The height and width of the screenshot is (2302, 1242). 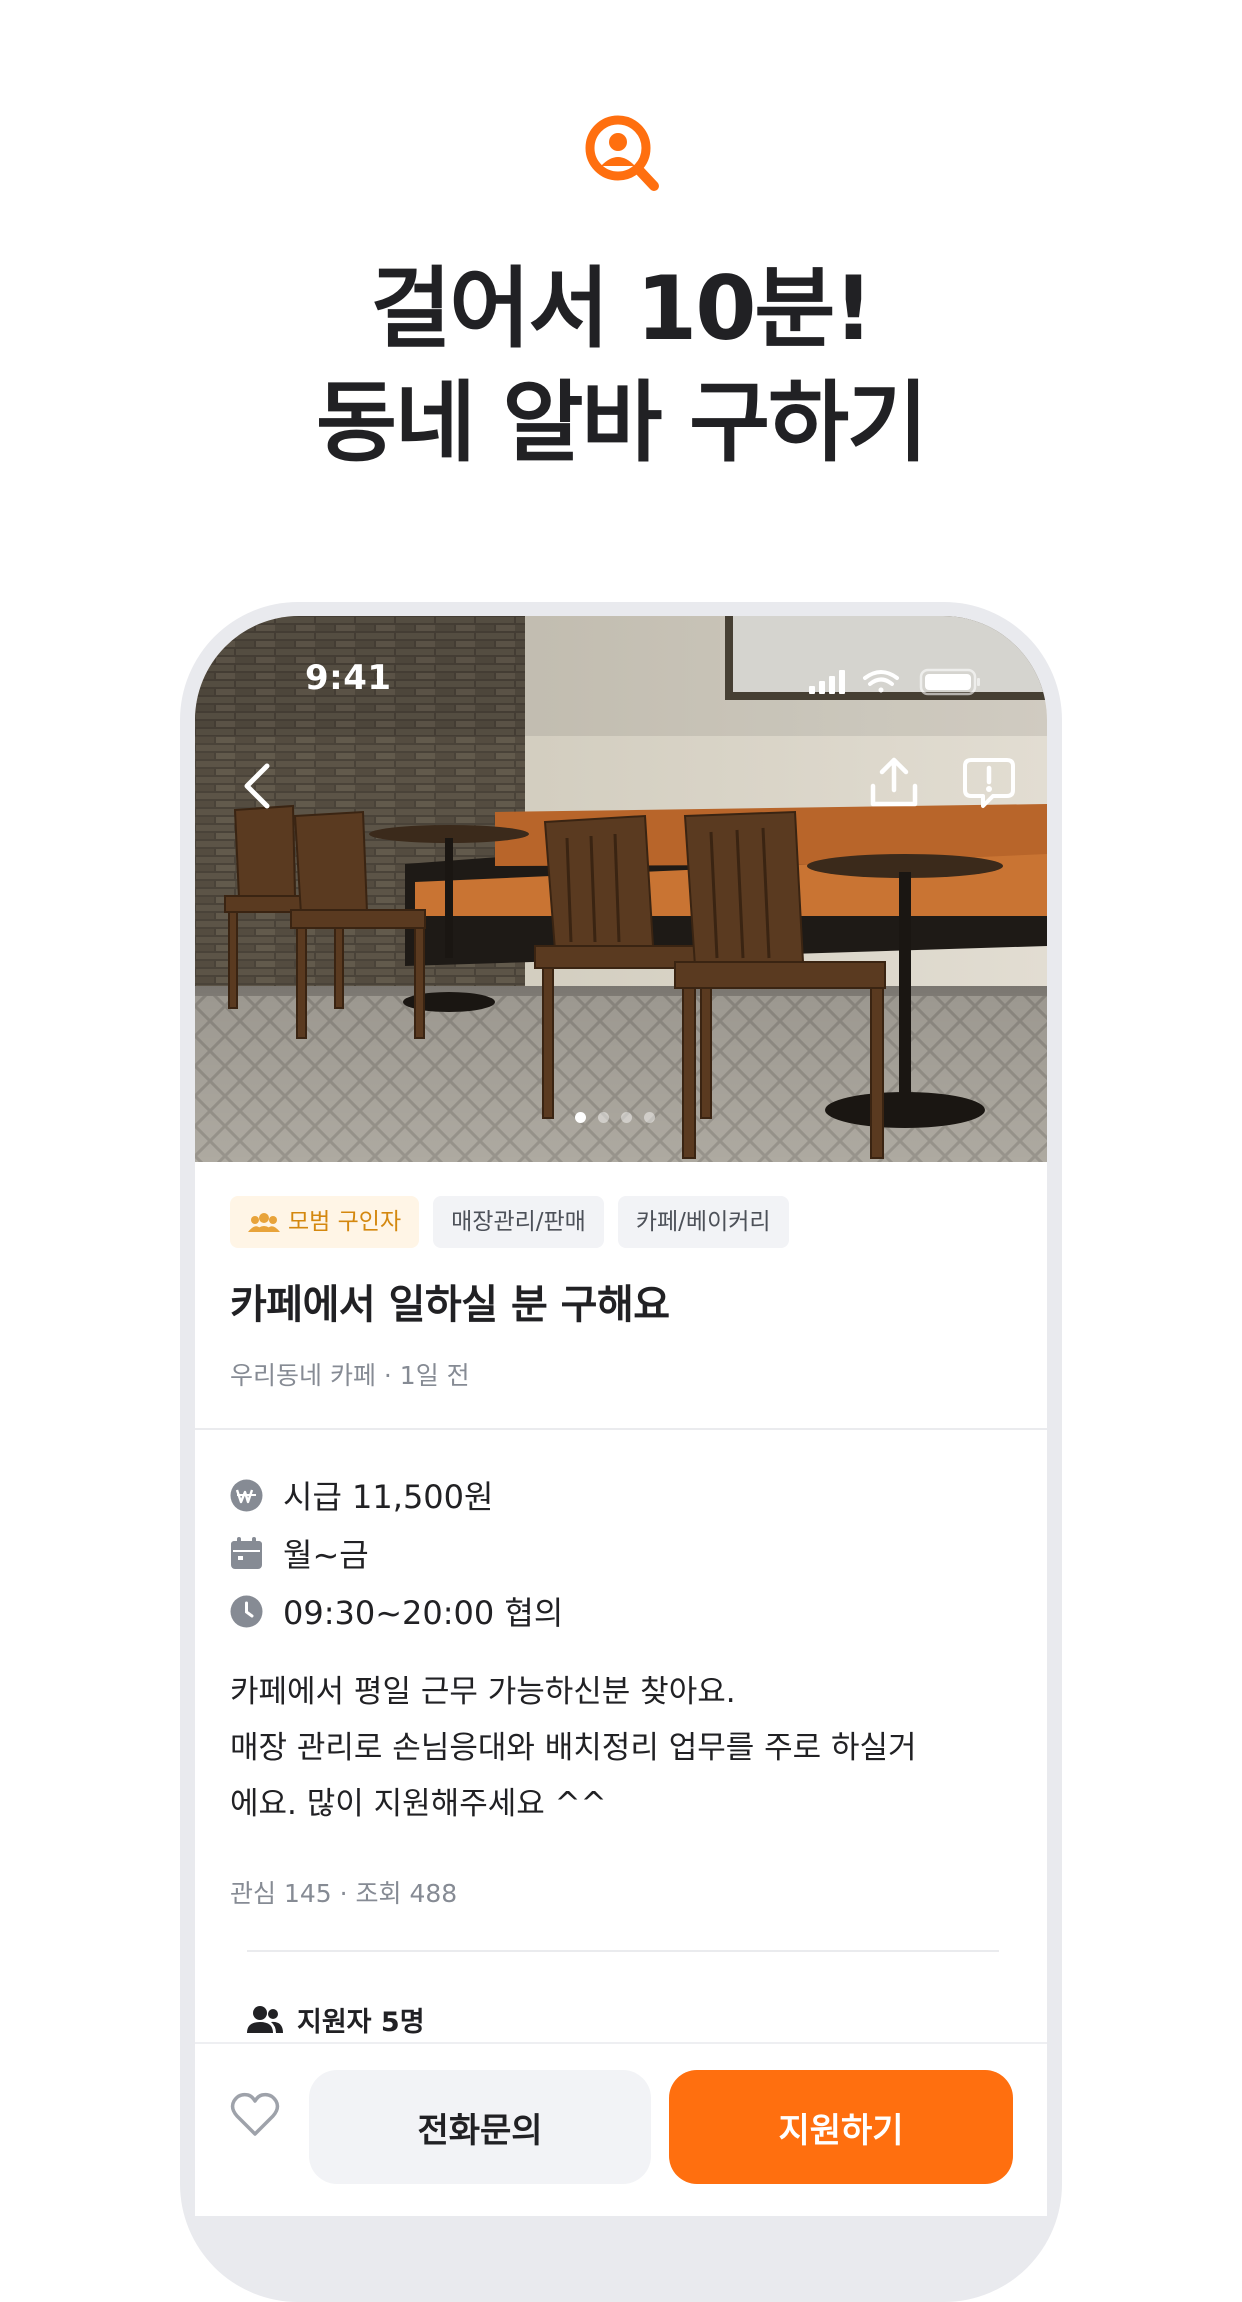 What do you see at coordinates (989, 782) in the screenshot?
I see `report-icon` at bounding box center [989, 782].